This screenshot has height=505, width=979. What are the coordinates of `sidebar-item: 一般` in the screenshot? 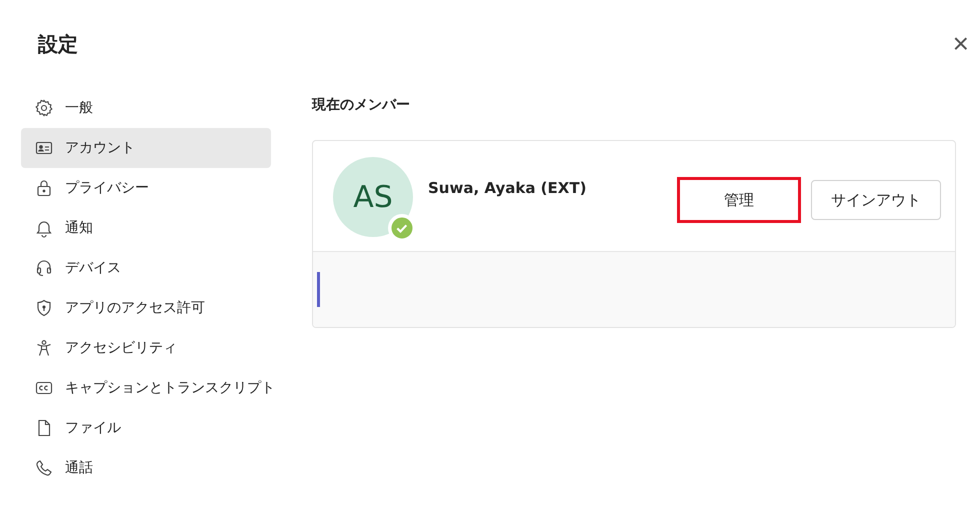 It's located at (146, 108).